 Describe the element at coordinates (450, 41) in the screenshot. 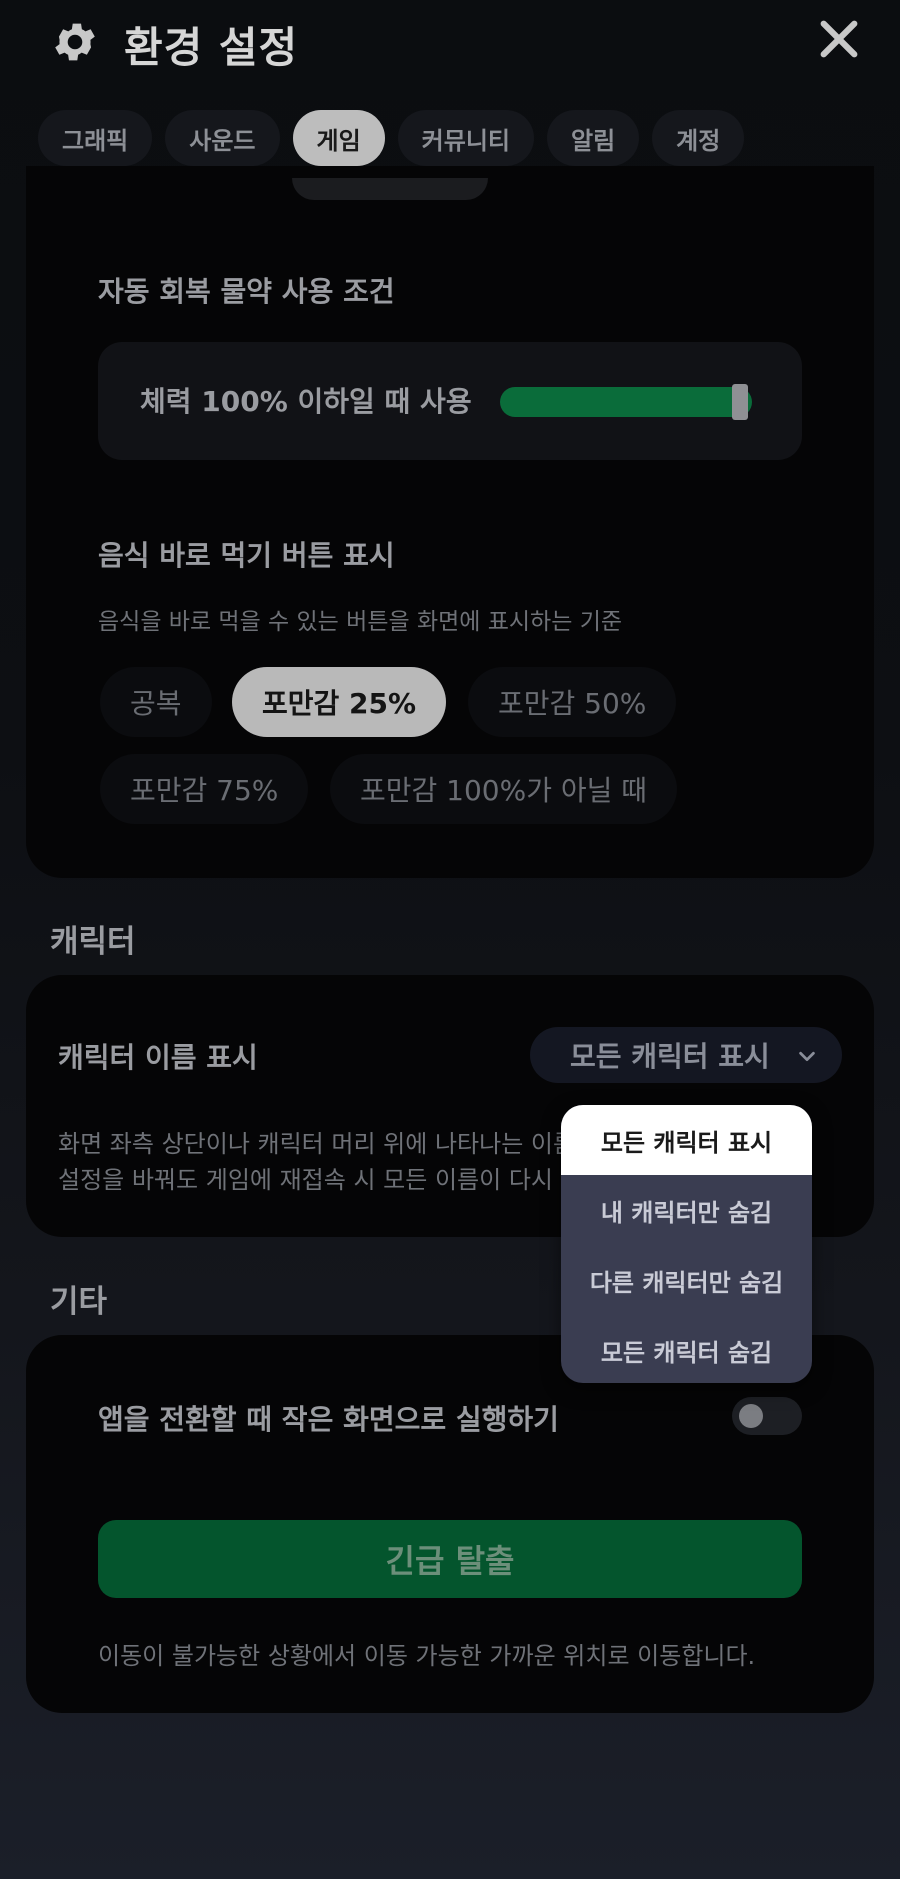

I see `settings-header: 환경 설정` at that location.